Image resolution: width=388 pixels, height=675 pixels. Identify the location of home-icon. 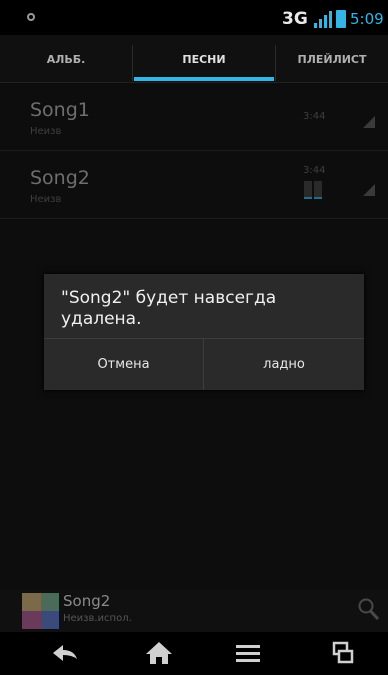
(159, 653).